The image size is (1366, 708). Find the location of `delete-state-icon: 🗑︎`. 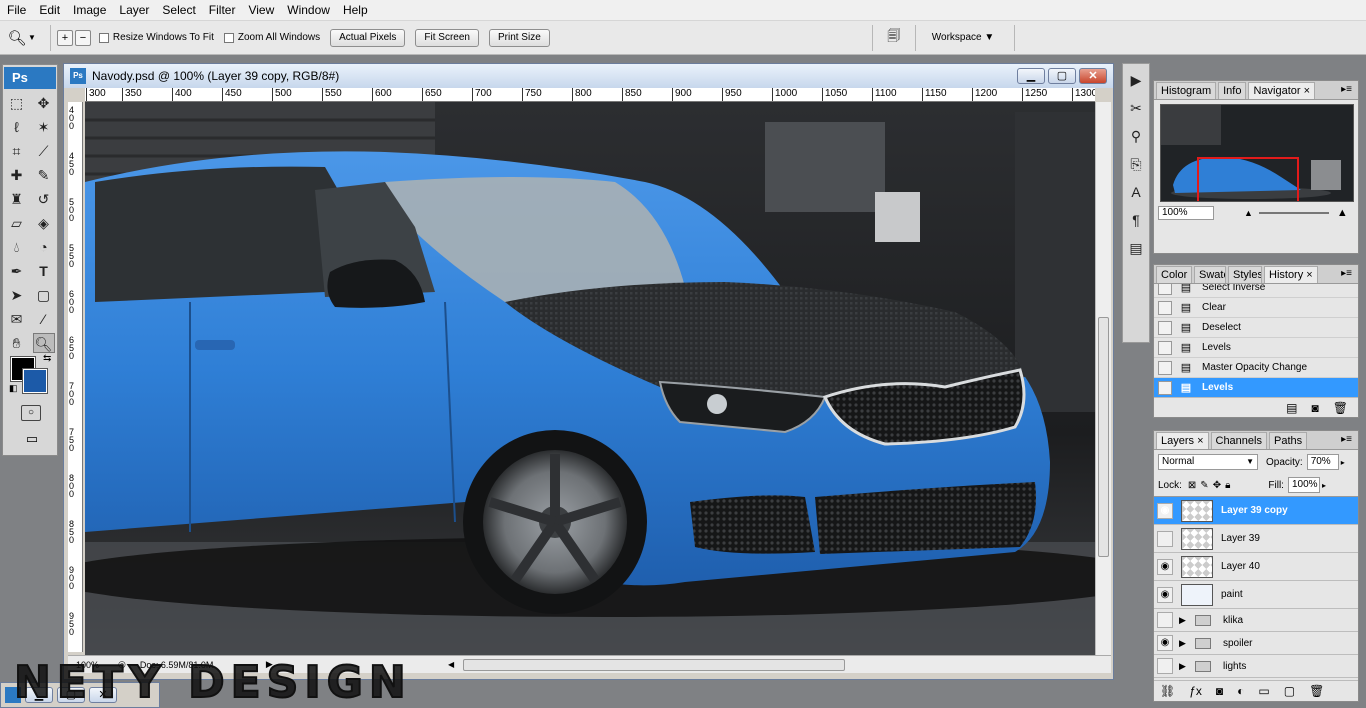

delete-state-icon: 🗑︎ is located at coordinates (1340, 408).